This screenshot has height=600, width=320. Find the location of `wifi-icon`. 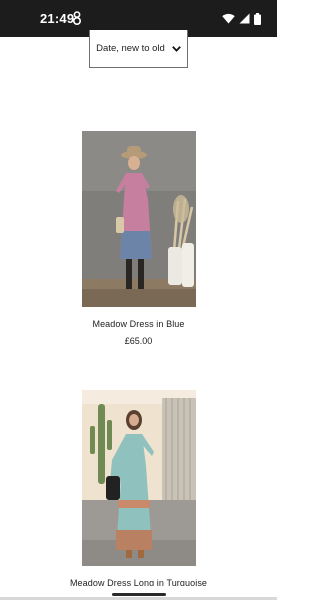

wifi-icon is located at coordinates (228, 18).